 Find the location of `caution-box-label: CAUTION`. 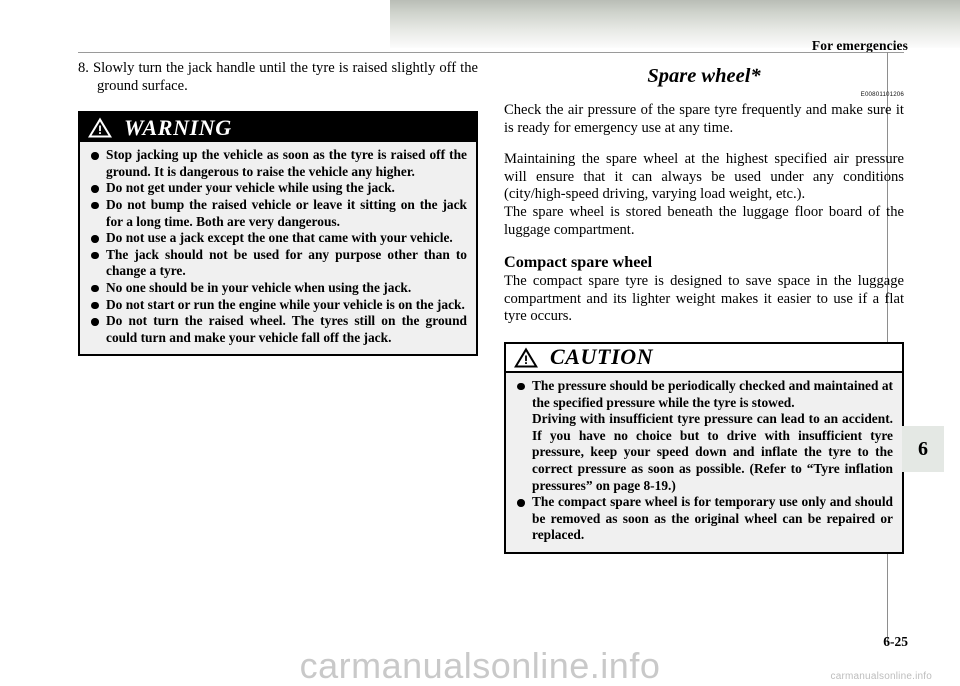

caution-box-label: CAUTION is located at coordinates (602, 357).